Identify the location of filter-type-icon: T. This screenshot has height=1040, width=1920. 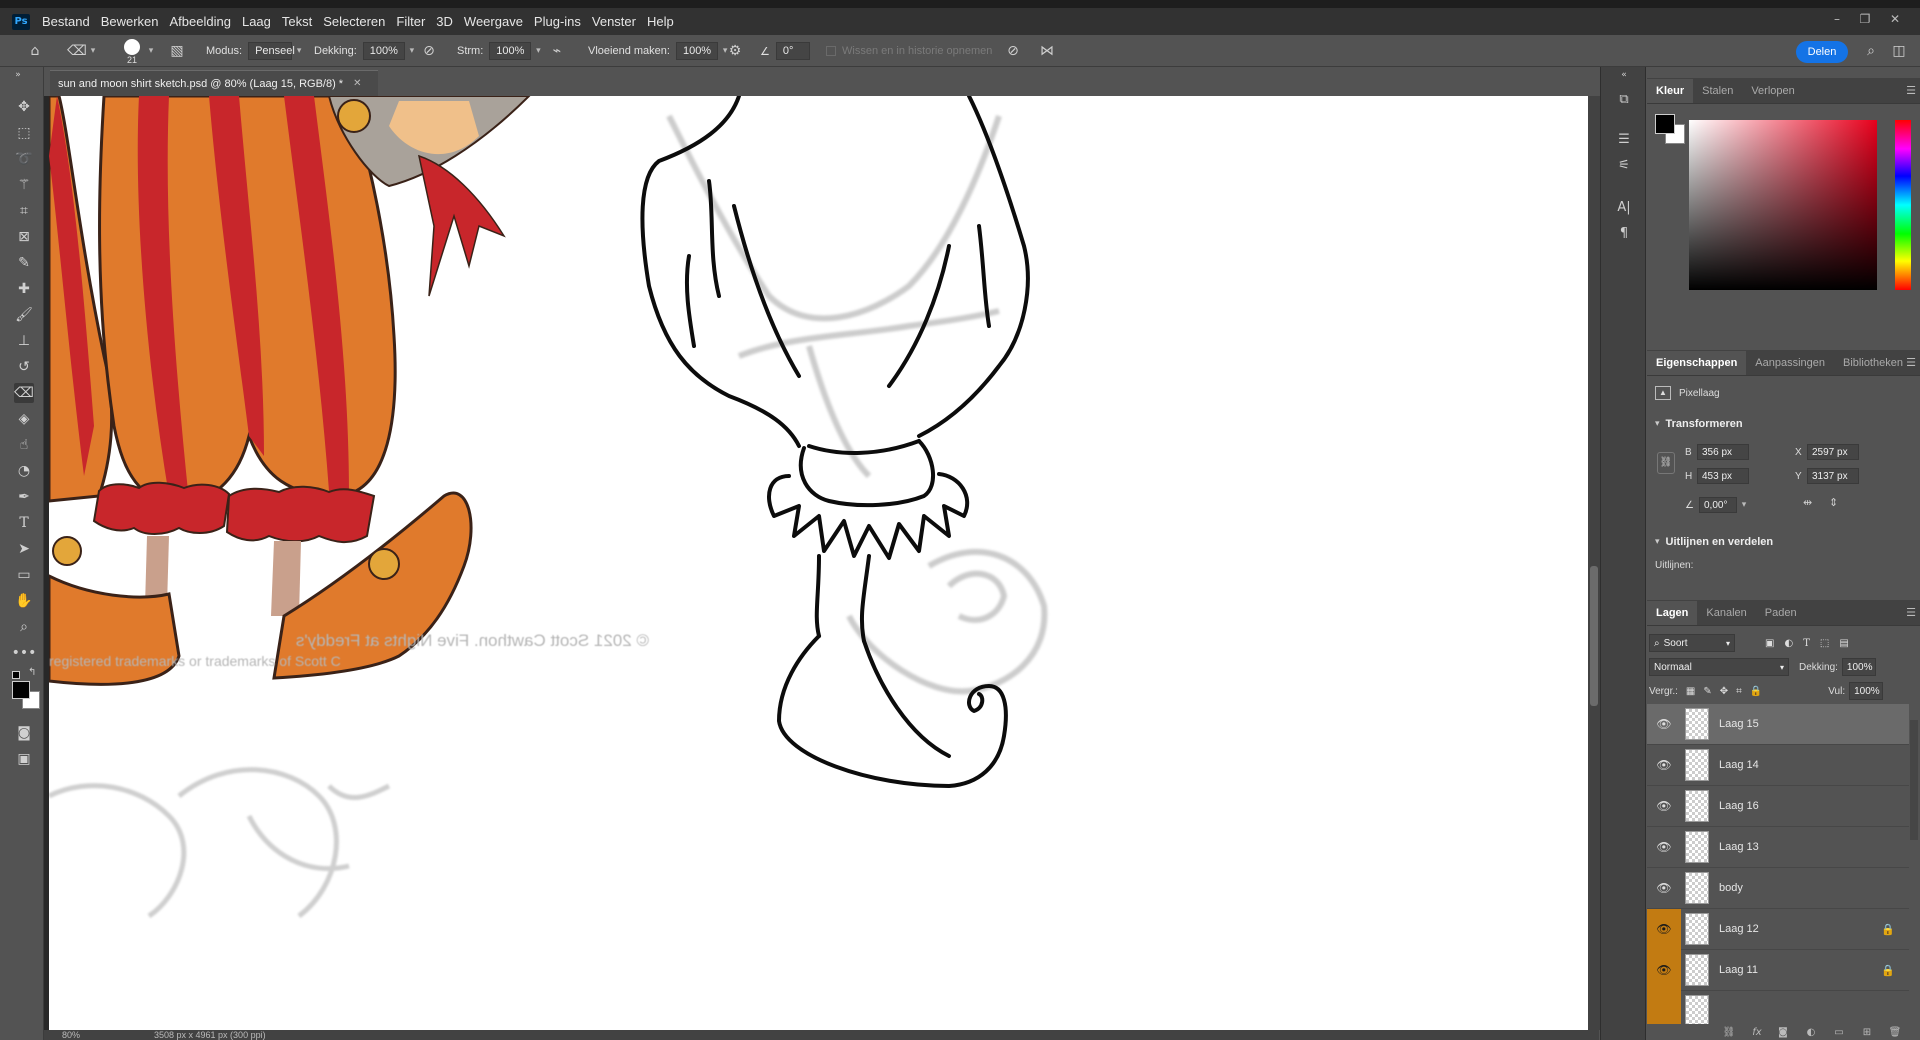
(1806, 643).